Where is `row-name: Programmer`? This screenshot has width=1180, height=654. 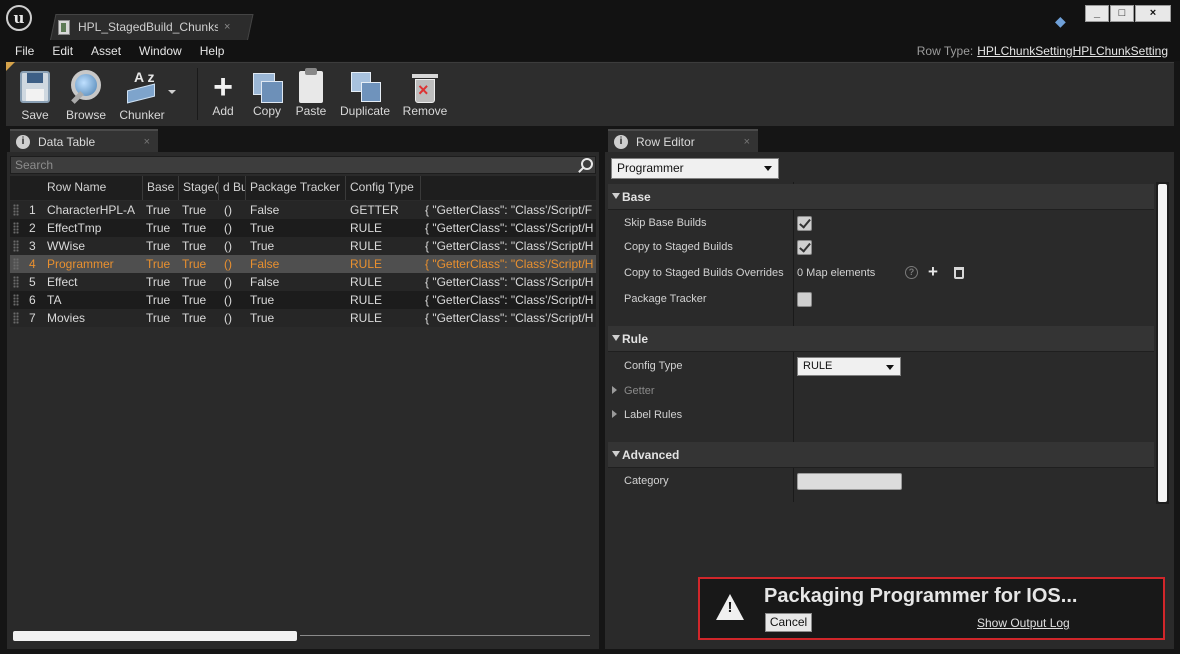 row-name: Programmer is located at coordinates (80, 264).